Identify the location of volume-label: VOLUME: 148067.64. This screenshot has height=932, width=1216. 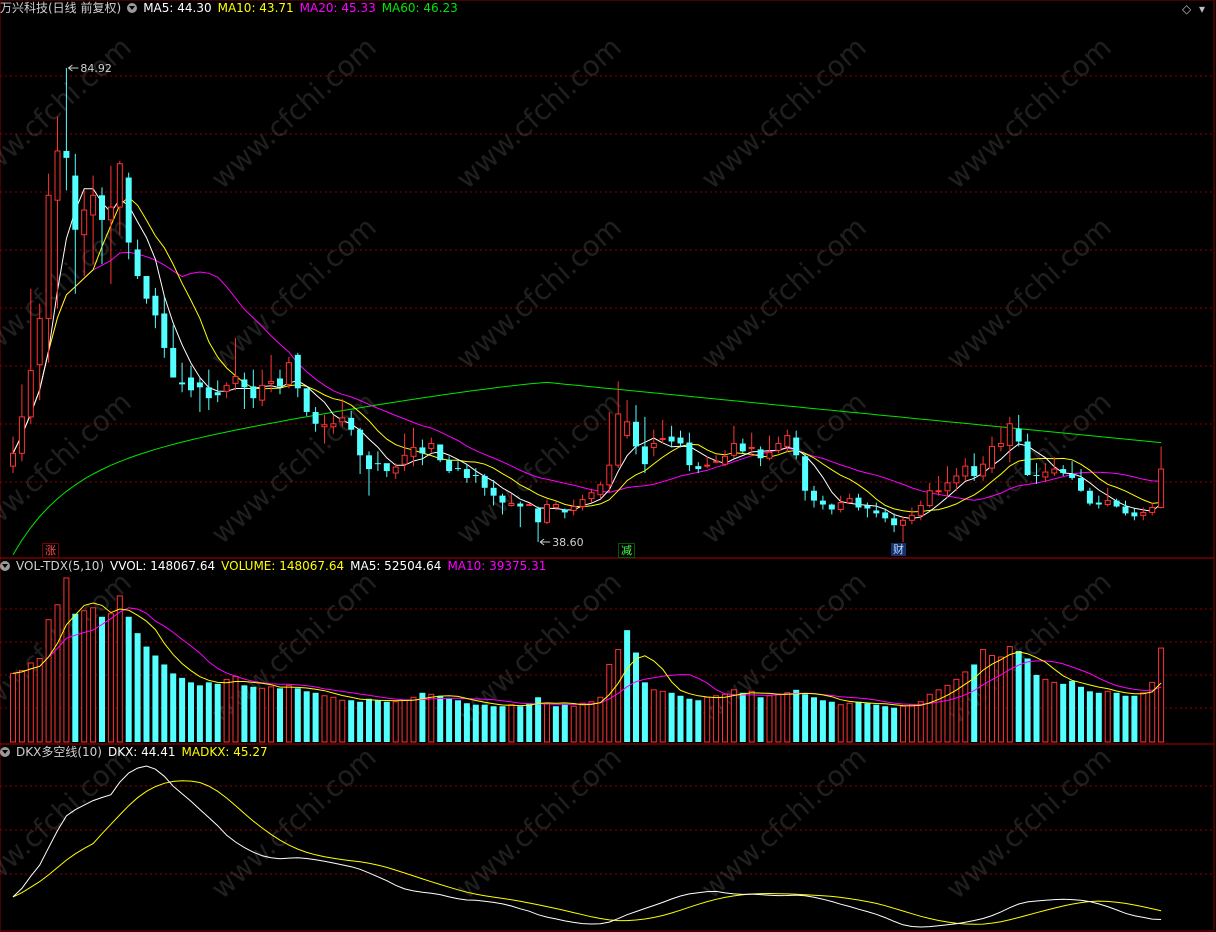
(283, 566).